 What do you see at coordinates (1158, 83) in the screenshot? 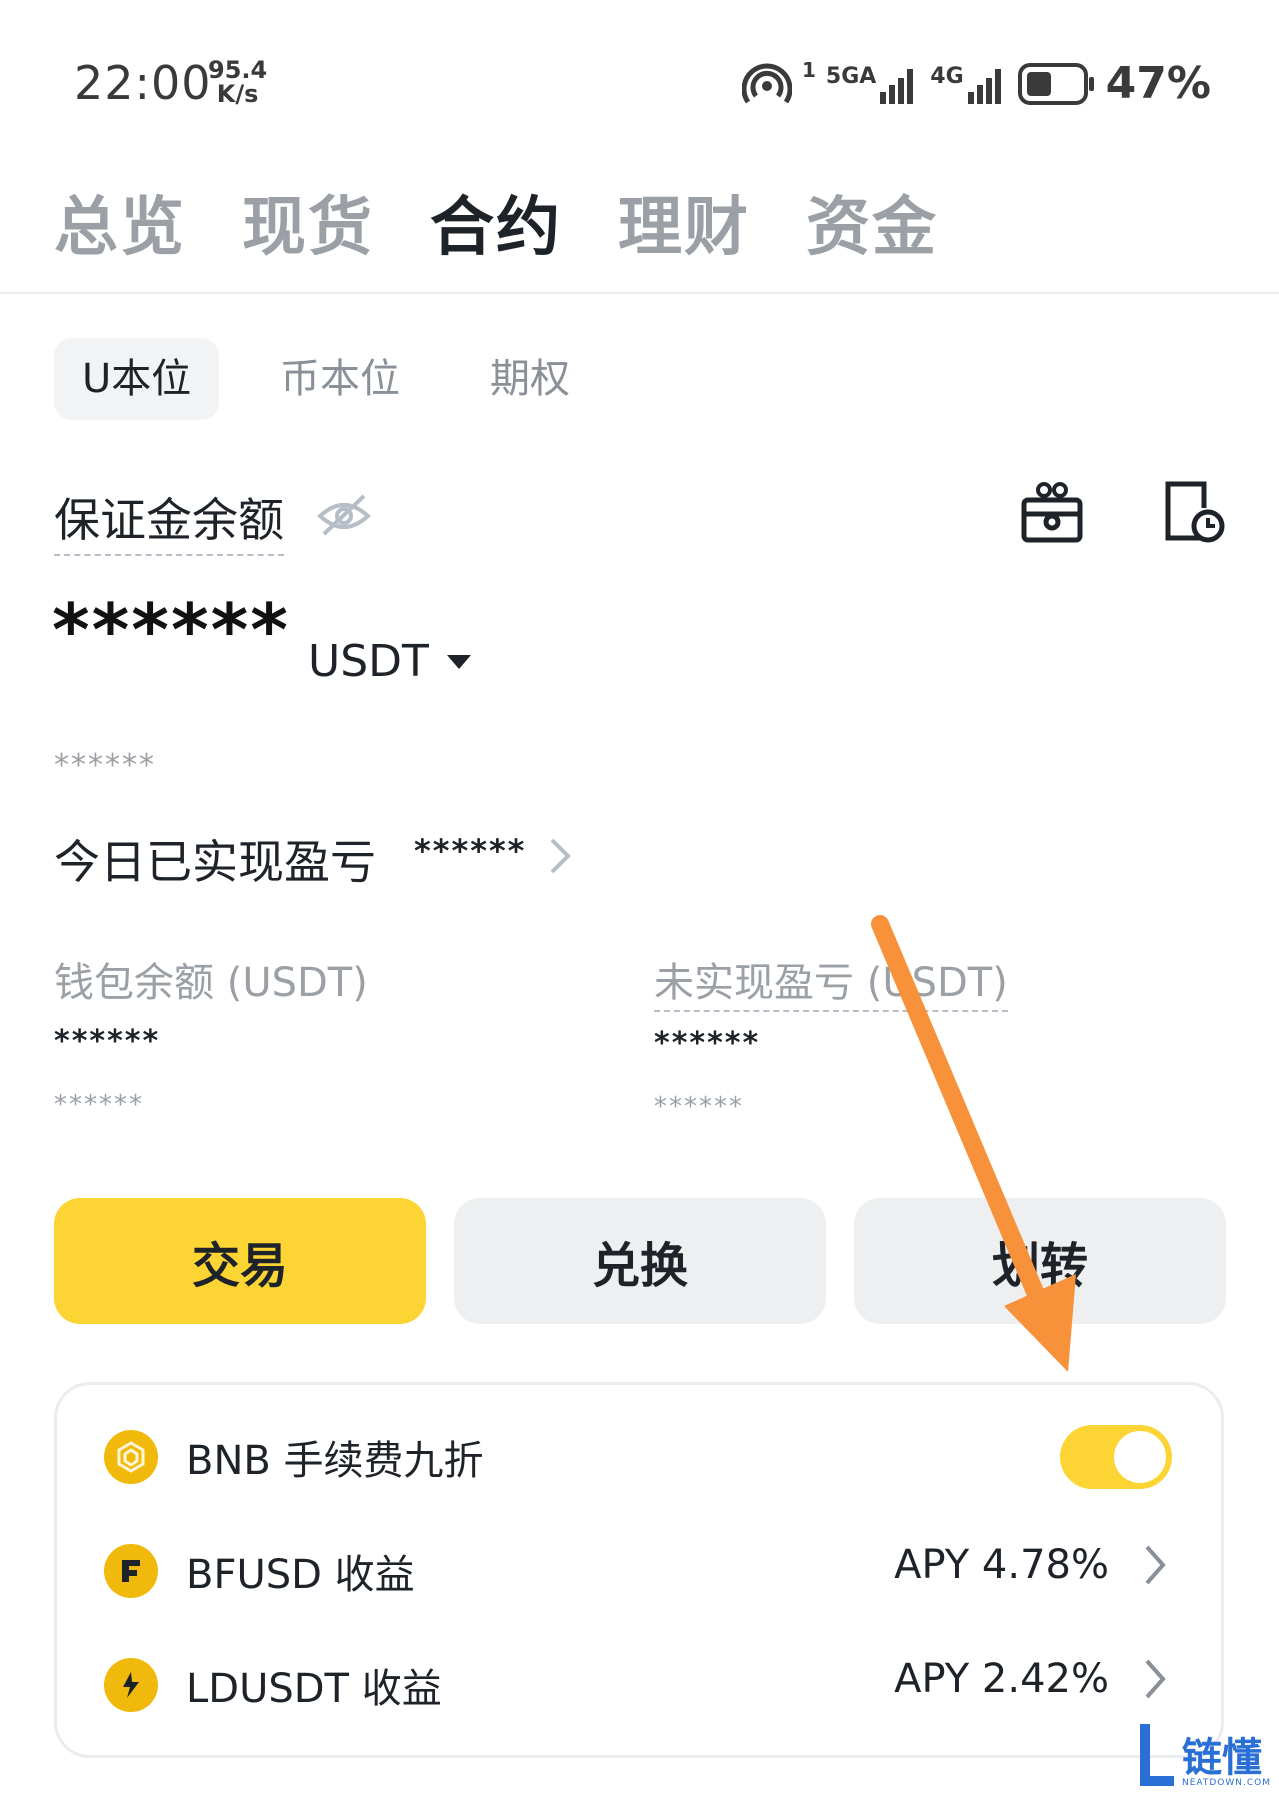
I see `battery-percent: 47%` at bounding box center [1158, 83].